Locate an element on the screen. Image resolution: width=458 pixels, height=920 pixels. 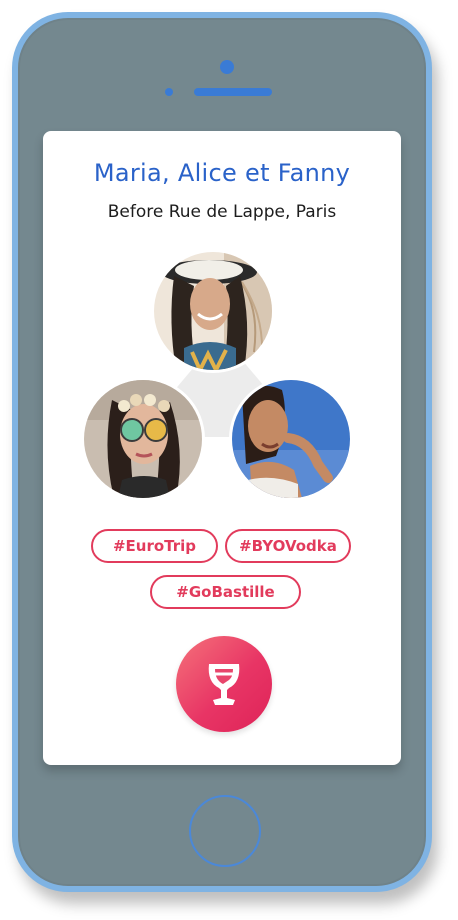
avatar-fanny is located at coordinates (291, 439).